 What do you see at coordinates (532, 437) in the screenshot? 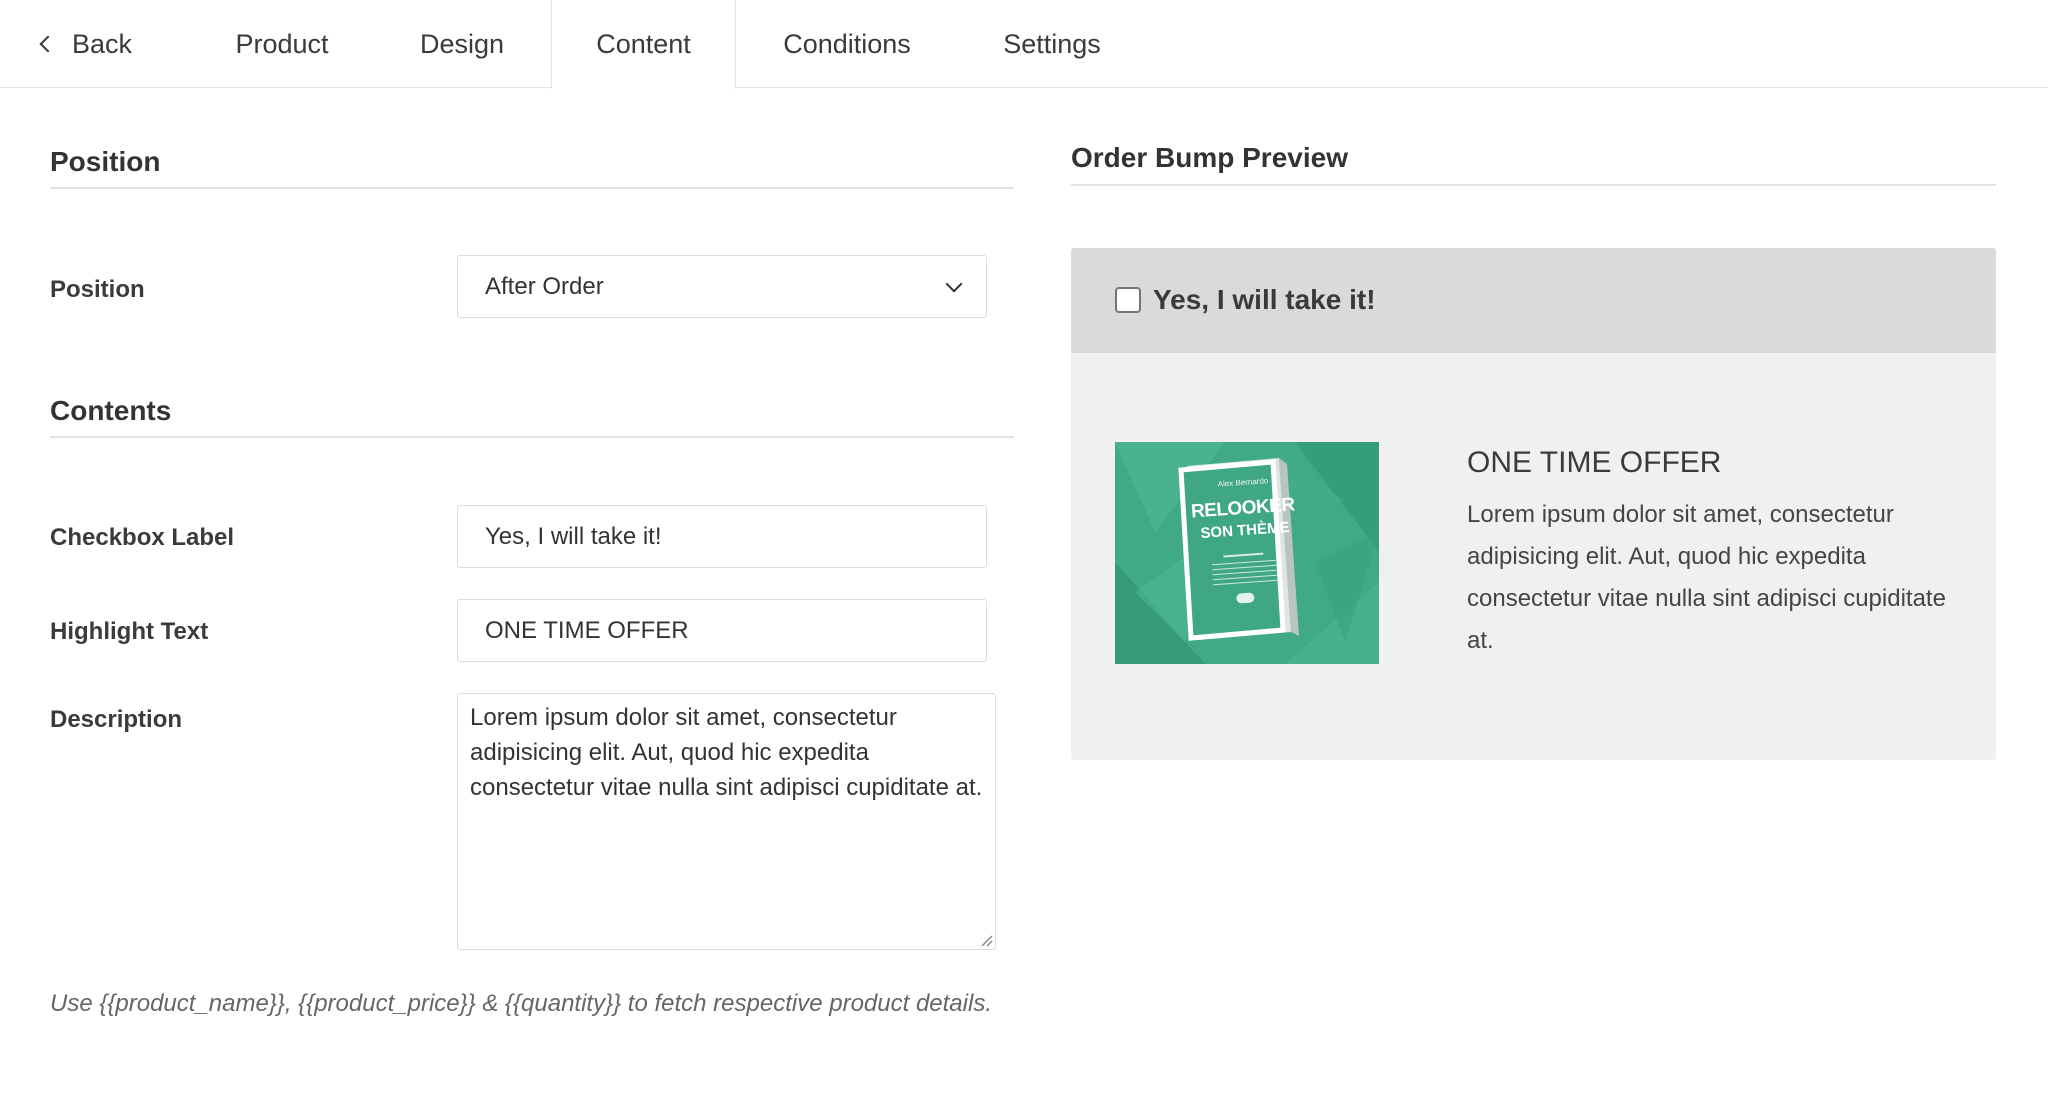
I see `contents-divider` at bounding box center [532, 437].